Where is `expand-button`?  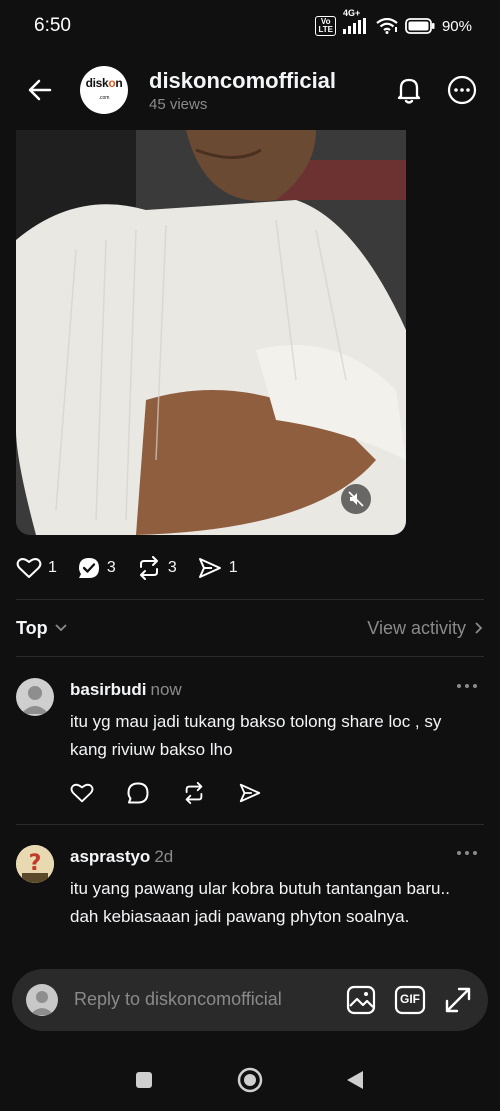 expand-button is located at coordinates (458, 1000).